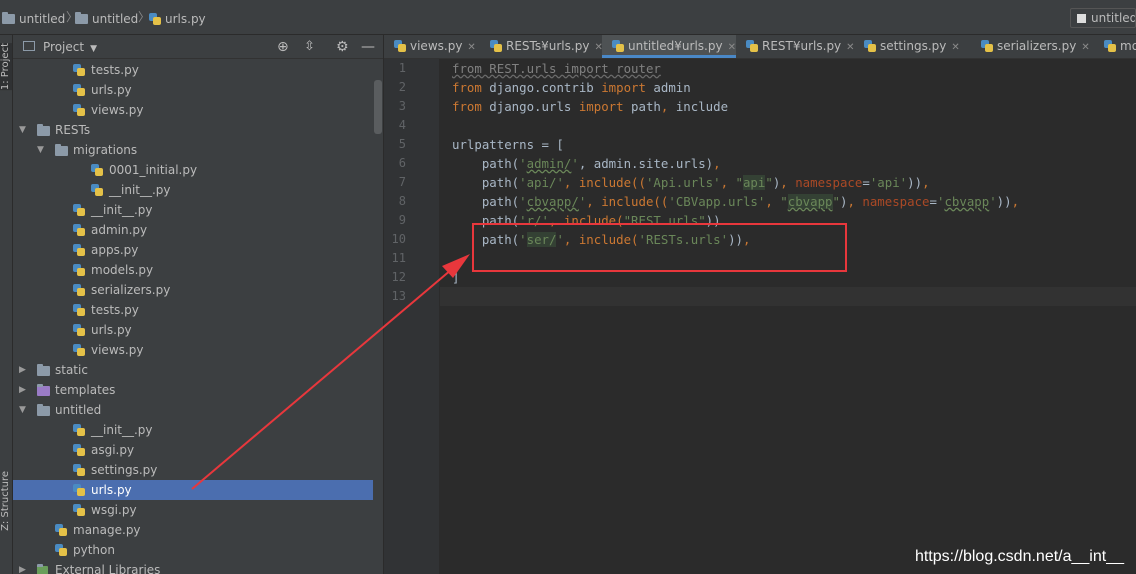 The width and height of the screenshot is (1136, 574). I want to click on tree-item-label: manage.py, so click(107, 530).